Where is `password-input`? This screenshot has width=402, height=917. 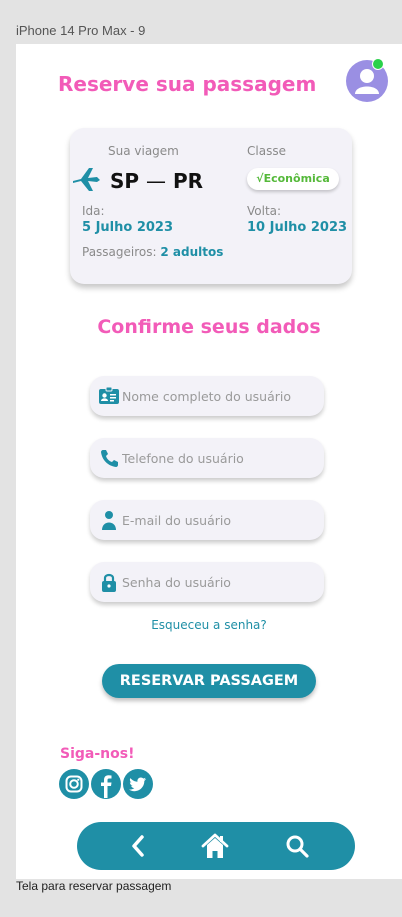 password-input is located at coordinates (220, 582).